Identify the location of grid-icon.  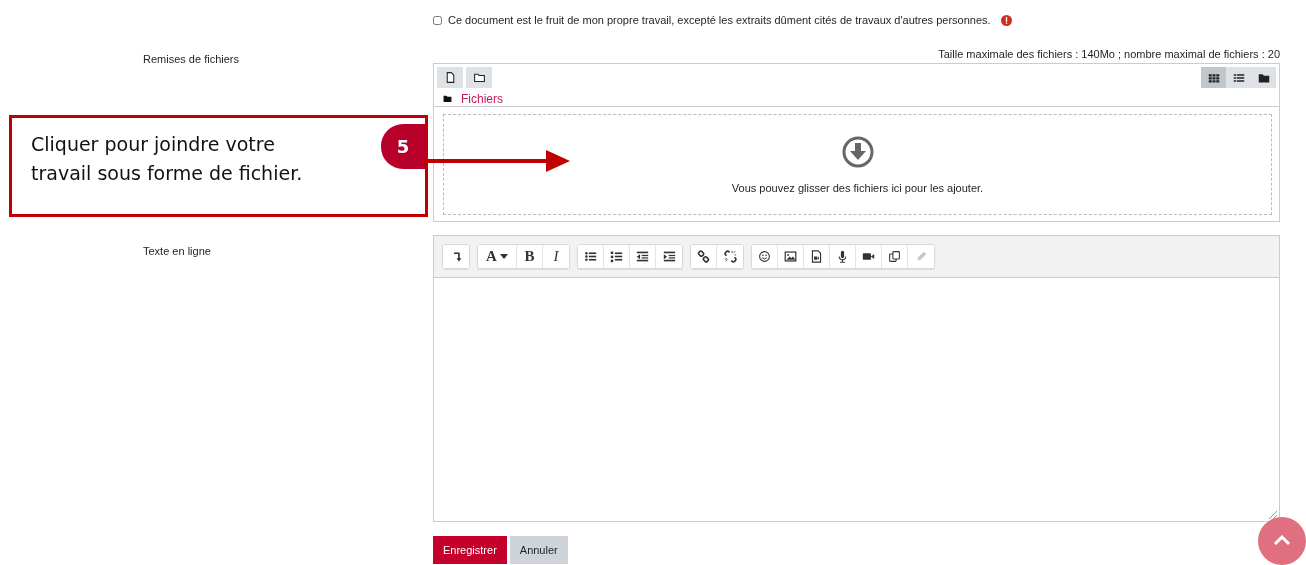
(1213, 77).